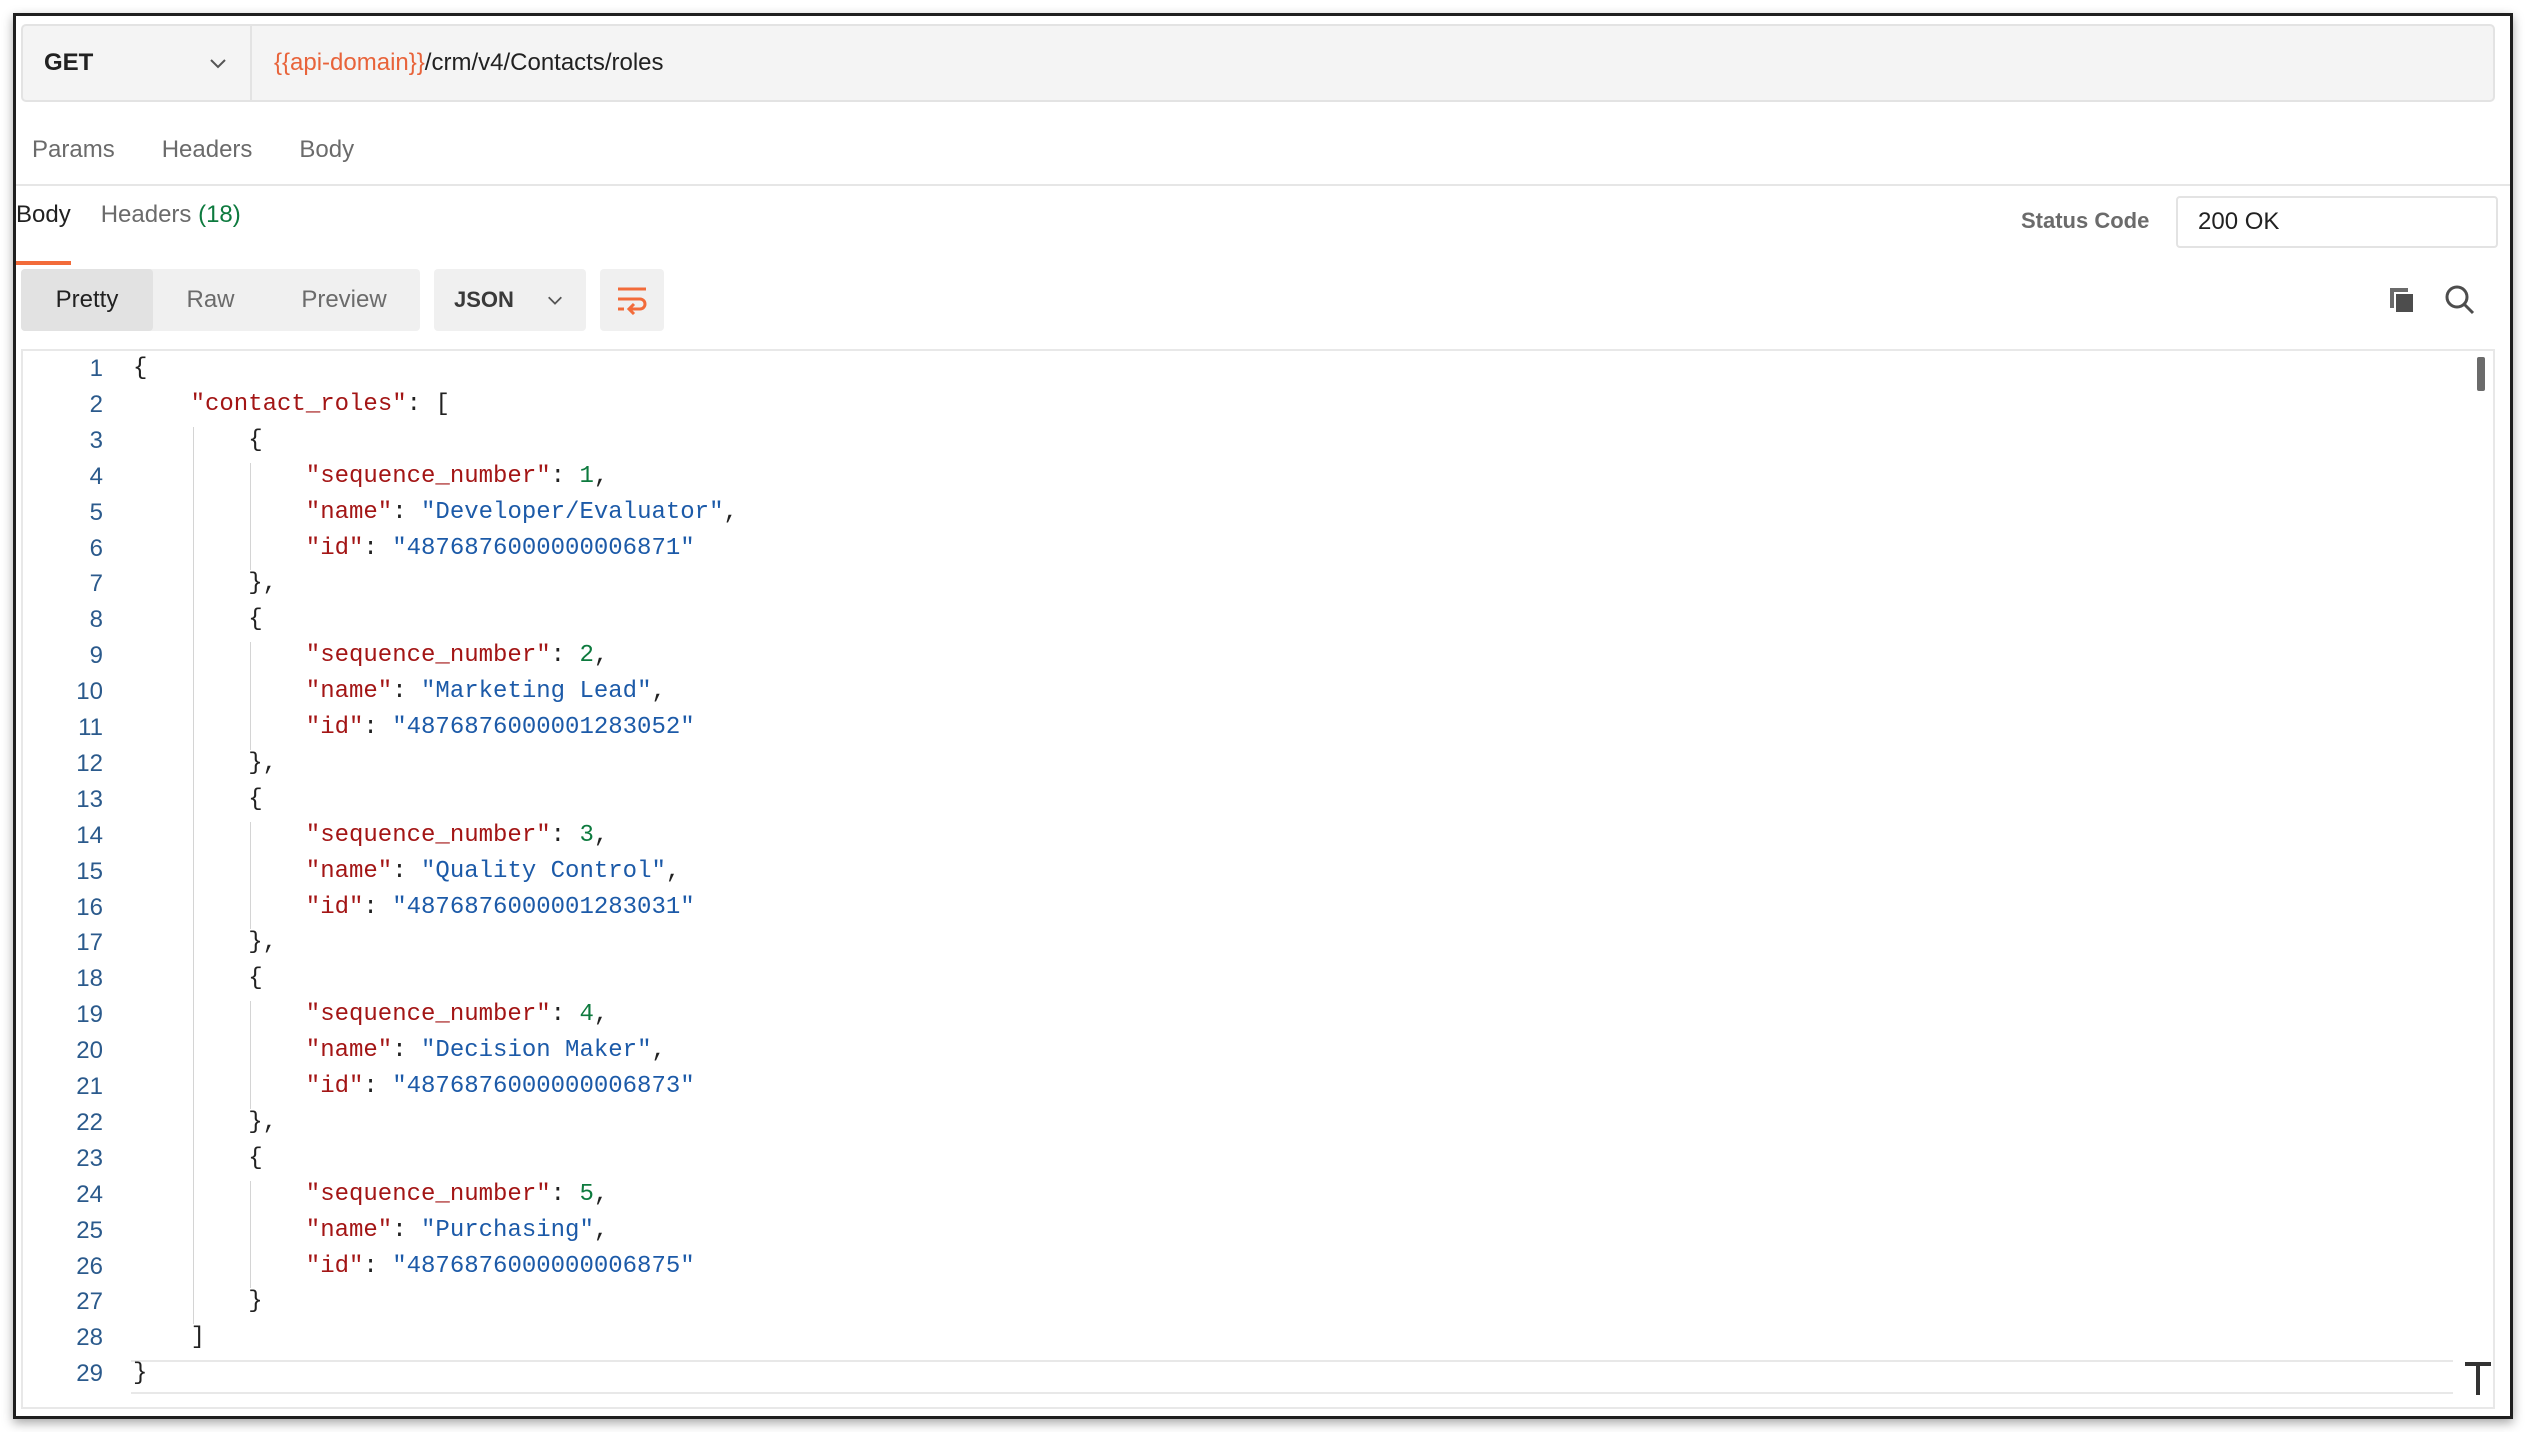 The height and width of the screenshot is (1432, 2526). I want to click on json-number: 3, so click(586, 835).